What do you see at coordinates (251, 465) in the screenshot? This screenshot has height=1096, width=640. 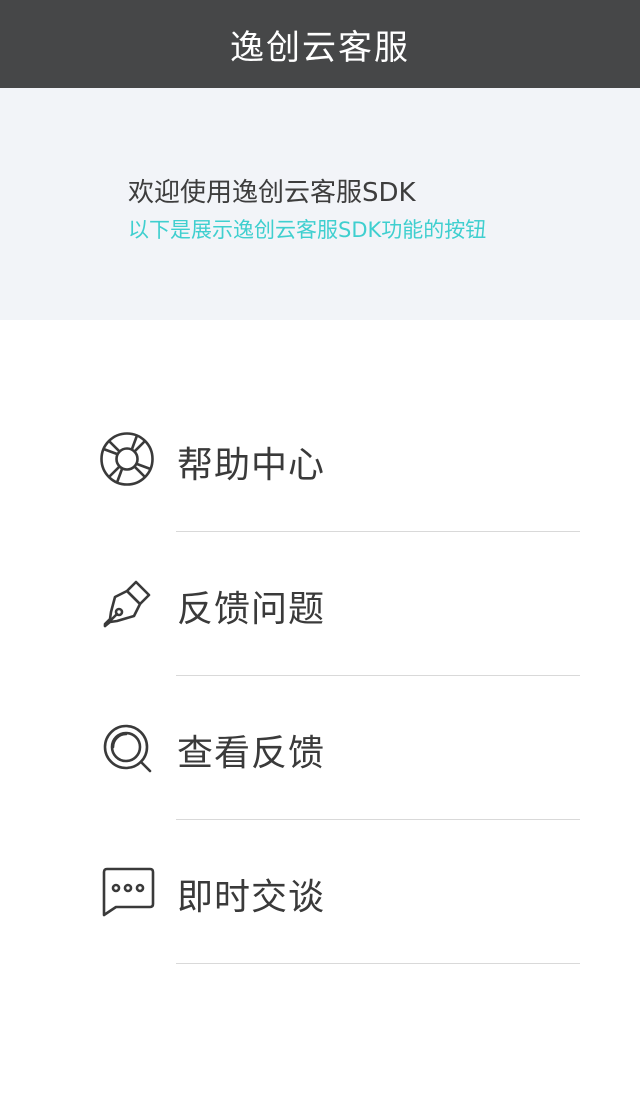 I see `menu-item-label: 帮助中心` at bounding box center [251, 465].